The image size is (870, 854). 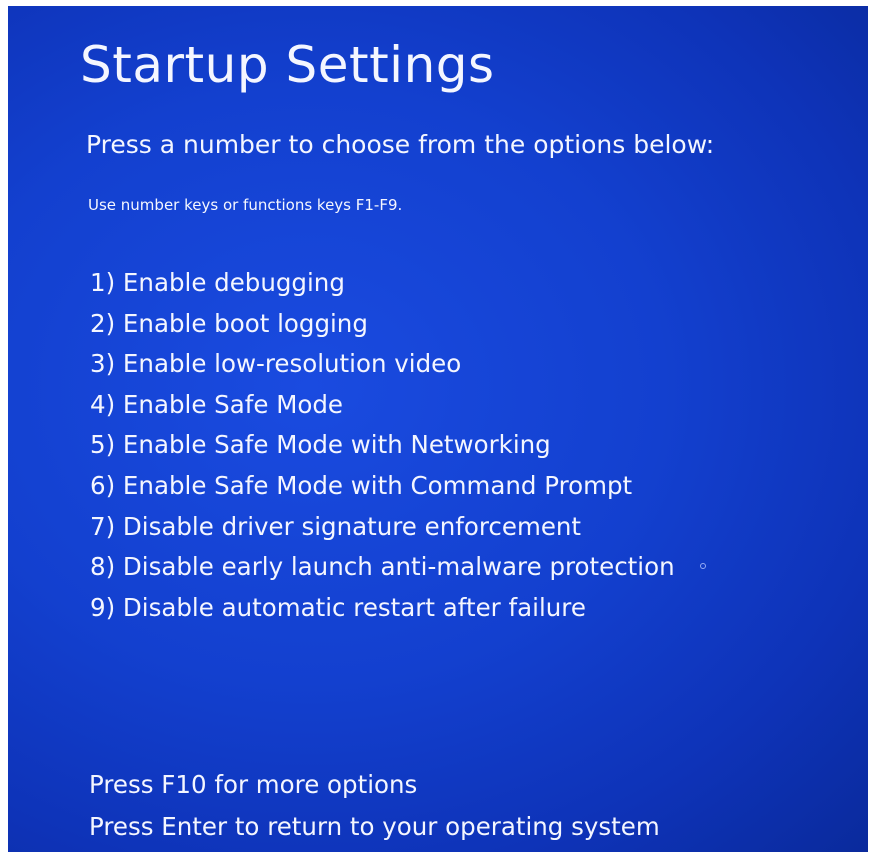 What do you see at coordinates (382, 366) in the screenshot?
I see `option-enable-low-resolution-video: 3) Enable low-resolution video` at bounding box center [382, 366].